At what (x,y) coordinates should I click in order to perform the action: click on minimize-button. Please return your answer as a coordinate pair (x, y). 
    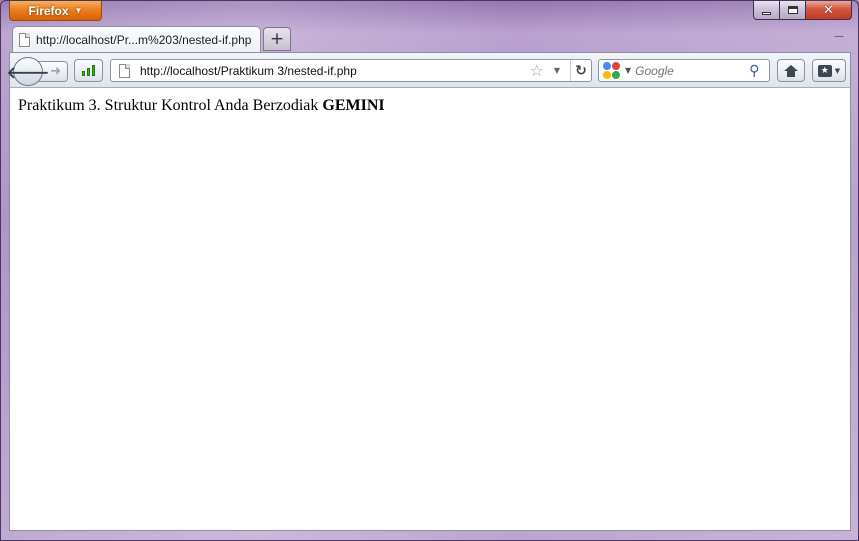
    Looking at the image, I should click on (766, 10).